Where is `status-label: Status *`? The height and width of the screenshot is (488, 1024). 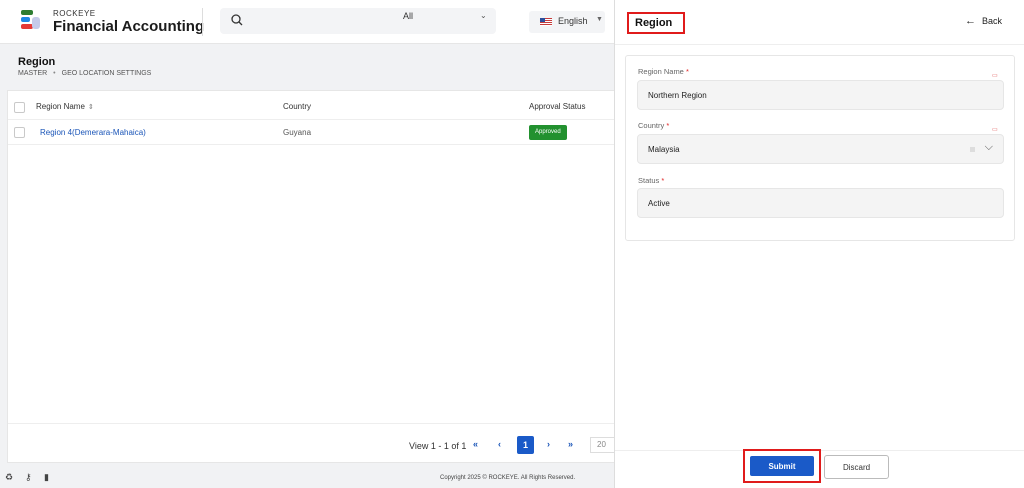 status-label: Status * is located at coordinates (651, 180).